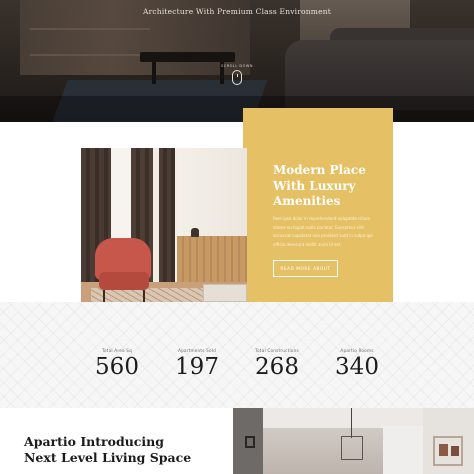  Describe the element at coordinates (319, 185) in the screenshot. I see `feature-title: Modern Place With Luxury Amenities` at that location.